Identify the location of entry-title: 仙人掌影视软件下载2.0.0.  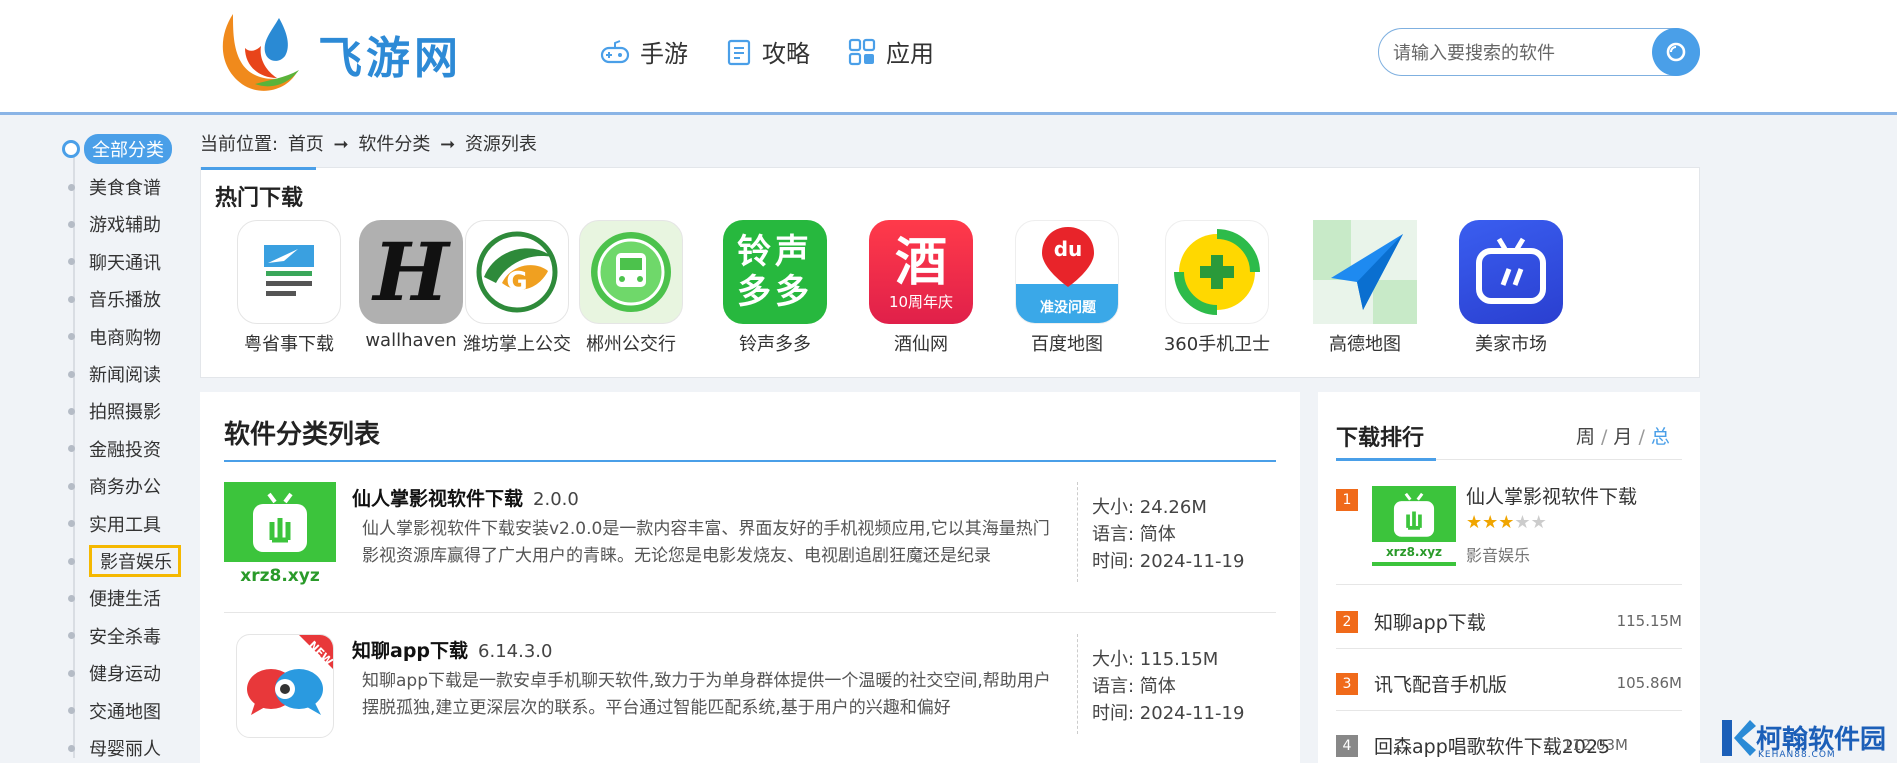
(465, 497).